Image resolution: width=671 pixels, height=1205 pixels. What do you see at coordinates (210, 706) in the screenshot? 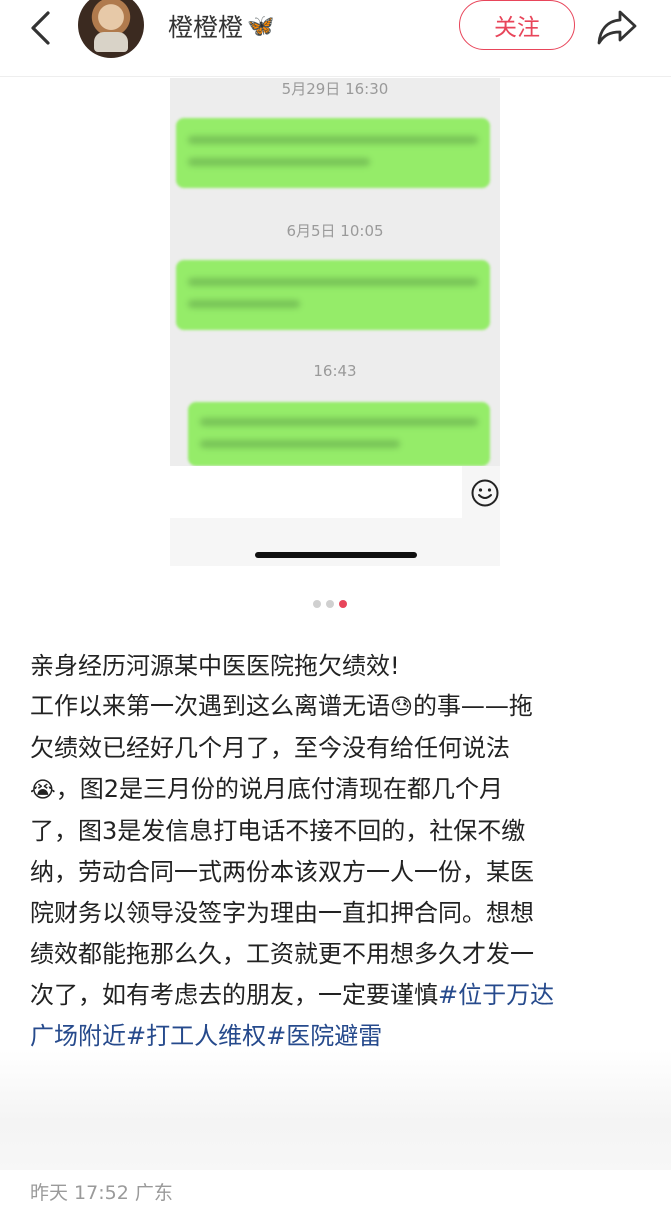
I see `body-text: 工作以来第一次遇到这么离谱无语` at bounding box center [210, 706].